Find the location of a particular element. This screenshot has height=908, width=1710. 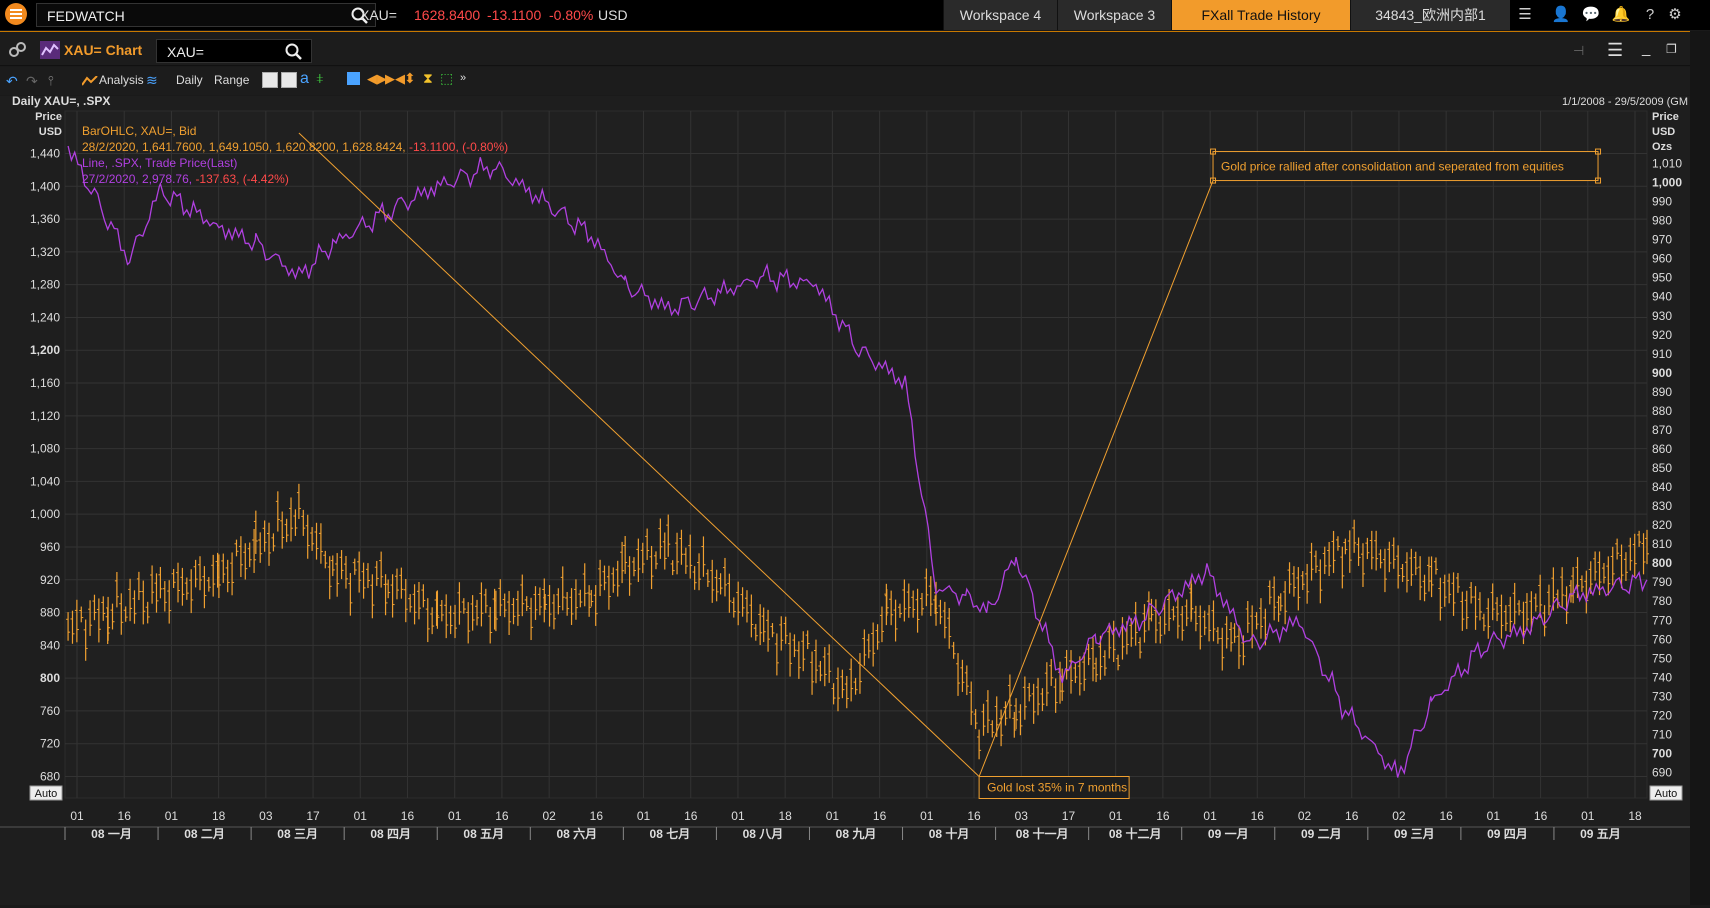

help-icon: ? is located at coordinates (1650, 15).